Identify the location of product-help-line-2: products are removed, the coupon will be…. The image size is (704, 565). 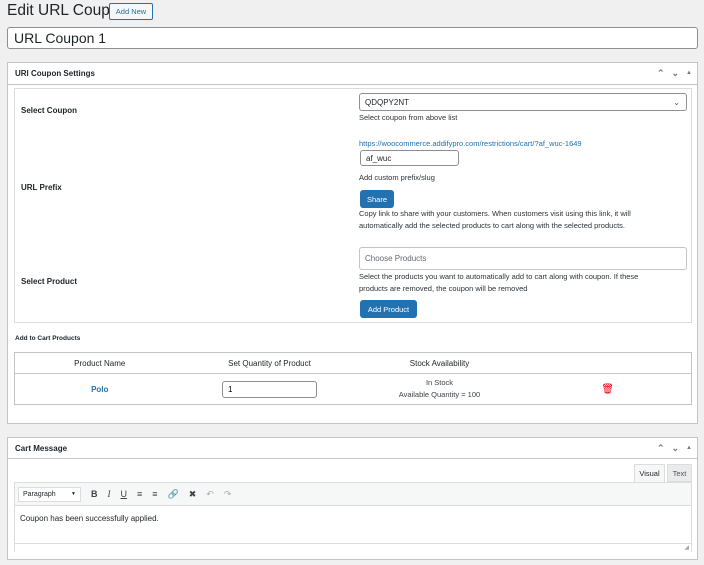
(443, 288).